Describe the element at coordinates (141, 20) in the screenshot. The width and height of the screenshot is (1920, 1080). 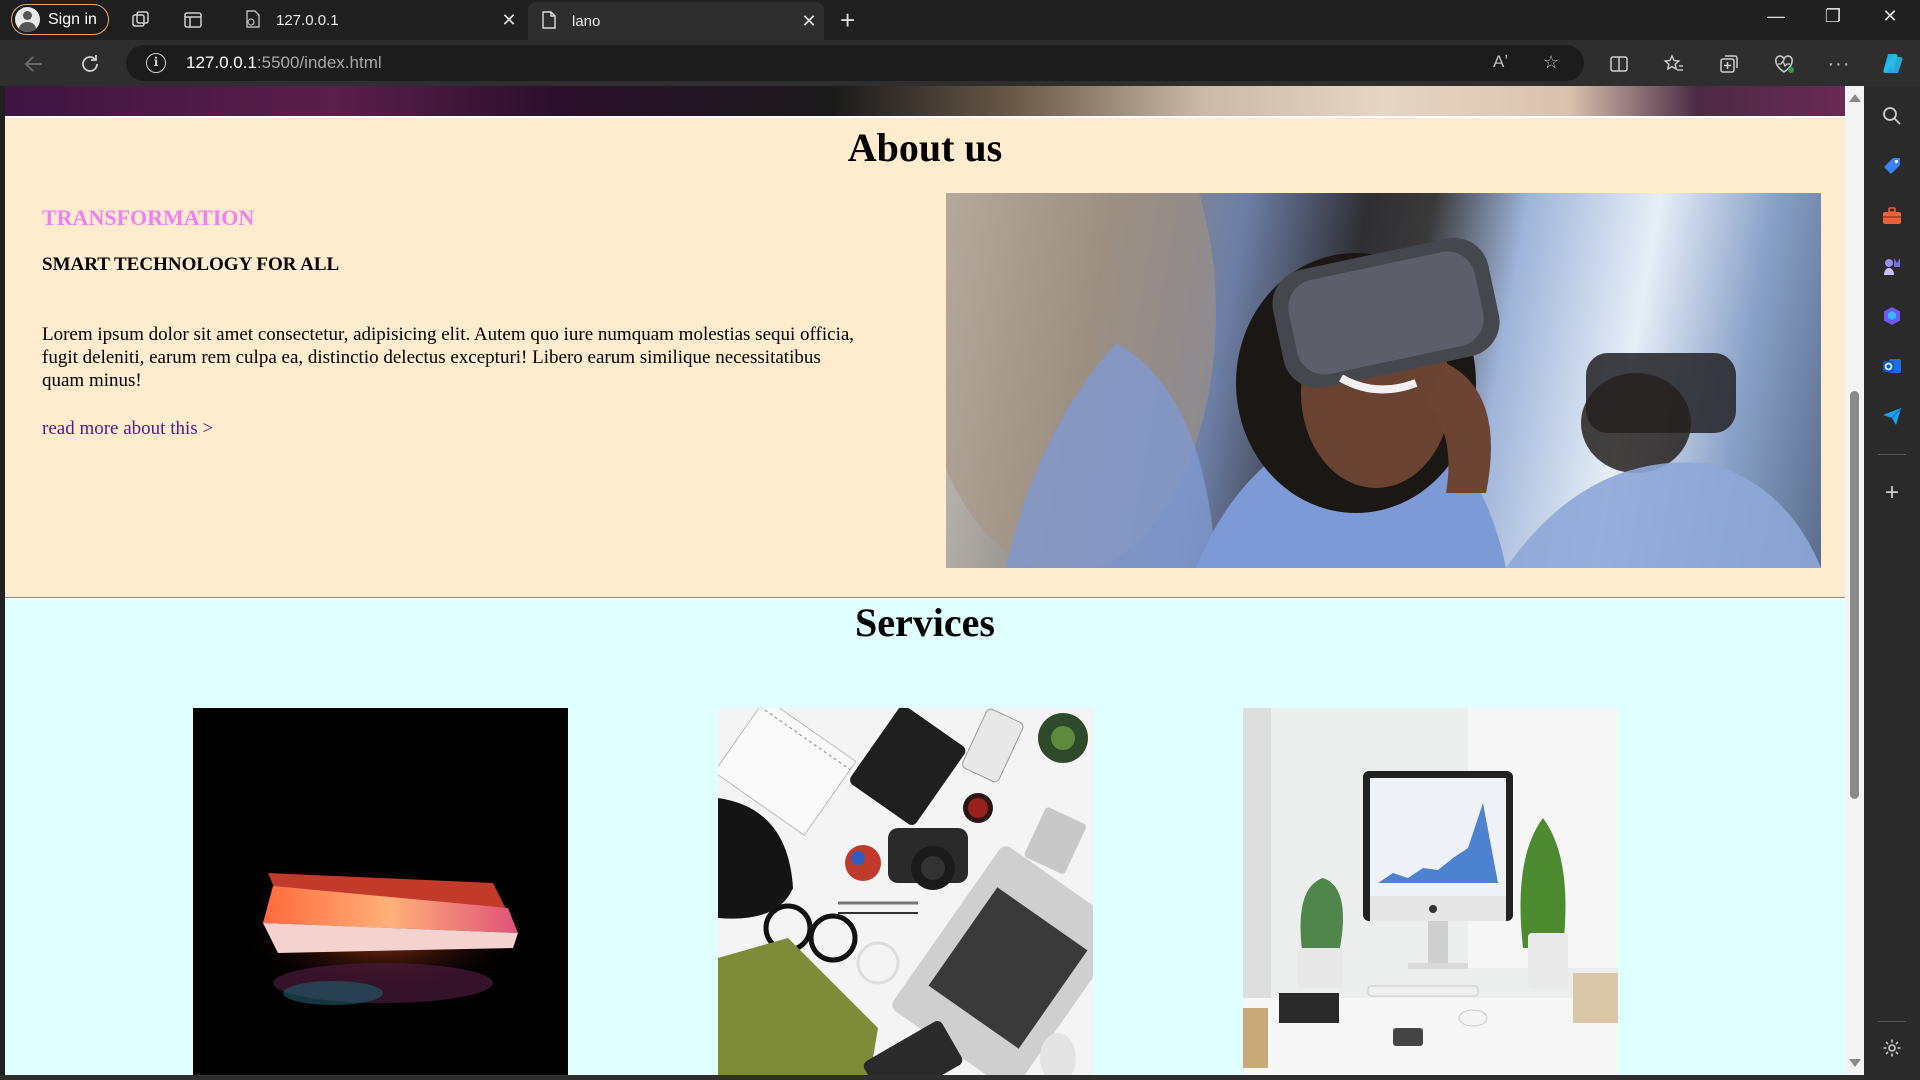
I see `workspaces-icon` at that location.